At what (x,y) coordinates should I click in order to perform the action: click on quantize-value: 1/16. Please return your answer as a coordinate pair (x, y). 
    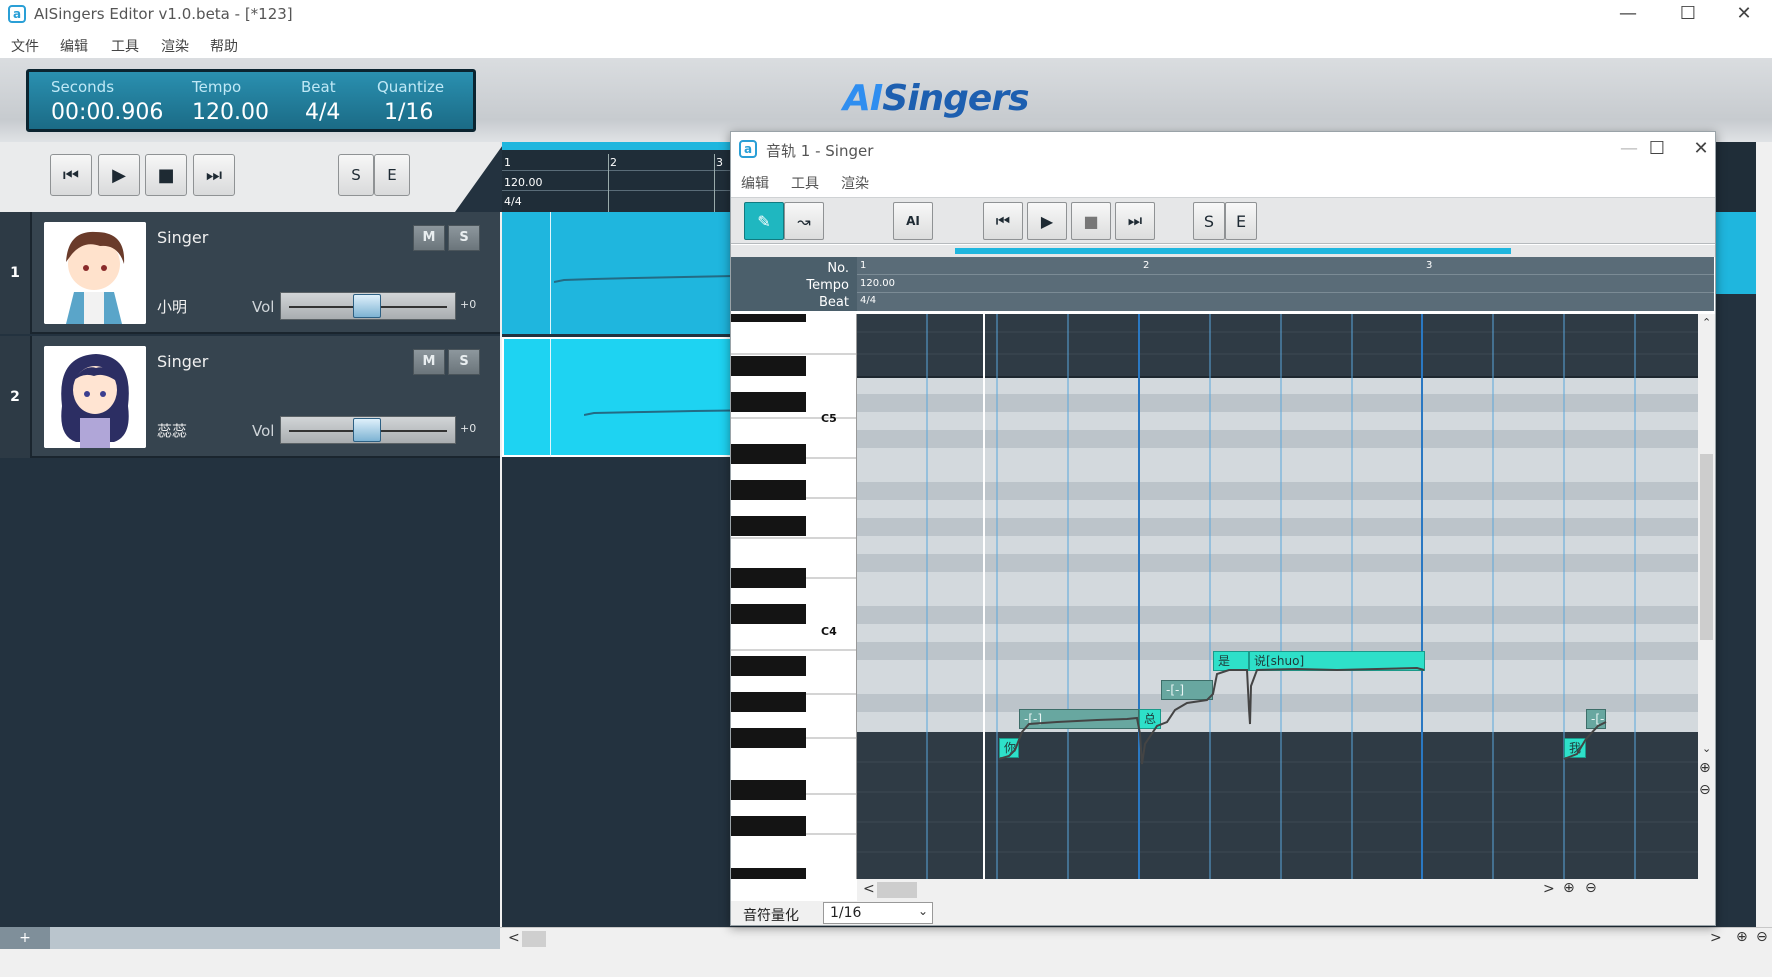
    Looking at the image, I should click on (408, 112).